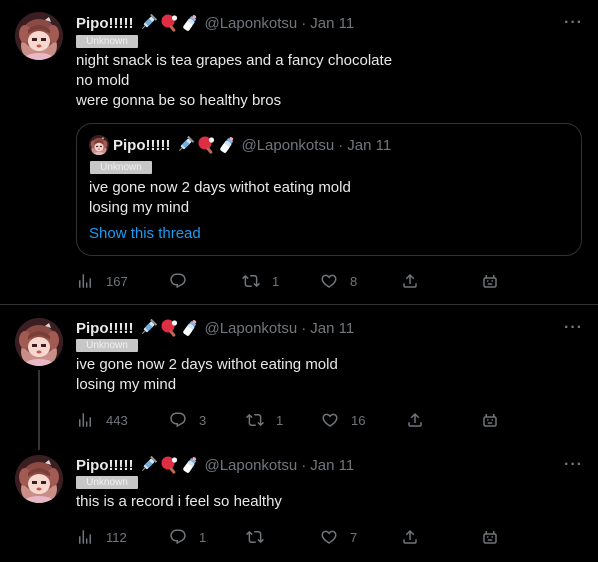 The image size is (598, 562). What do you see at coordinates (102, 420) in the screenshot?
I see `views-button: 443` at bounding box center [102, 420].